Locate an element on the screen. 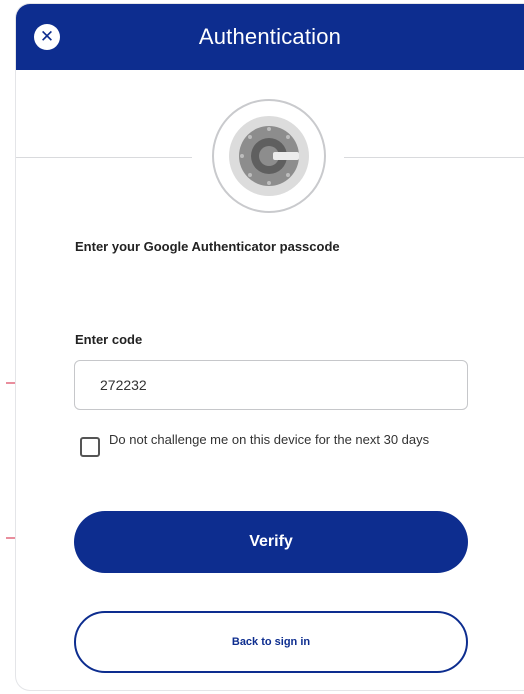 This screenshot has width=524, height=694. back-to-sign-in-button: Back to sign in is located at coordinates (271, 642).